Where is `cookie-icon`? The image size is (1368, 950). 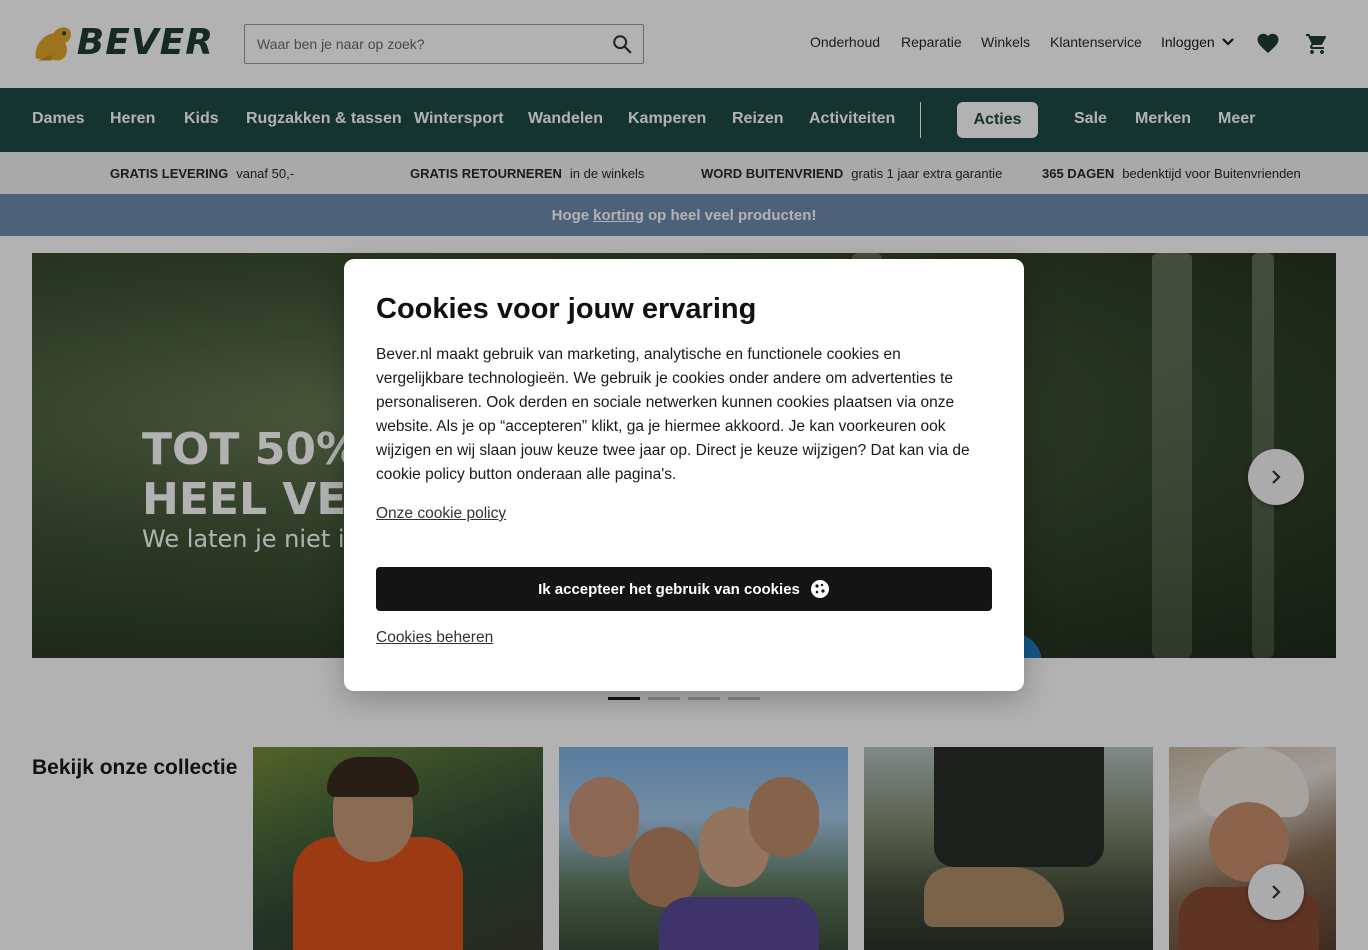 cookie-icon is located at coordinates (819, 589).